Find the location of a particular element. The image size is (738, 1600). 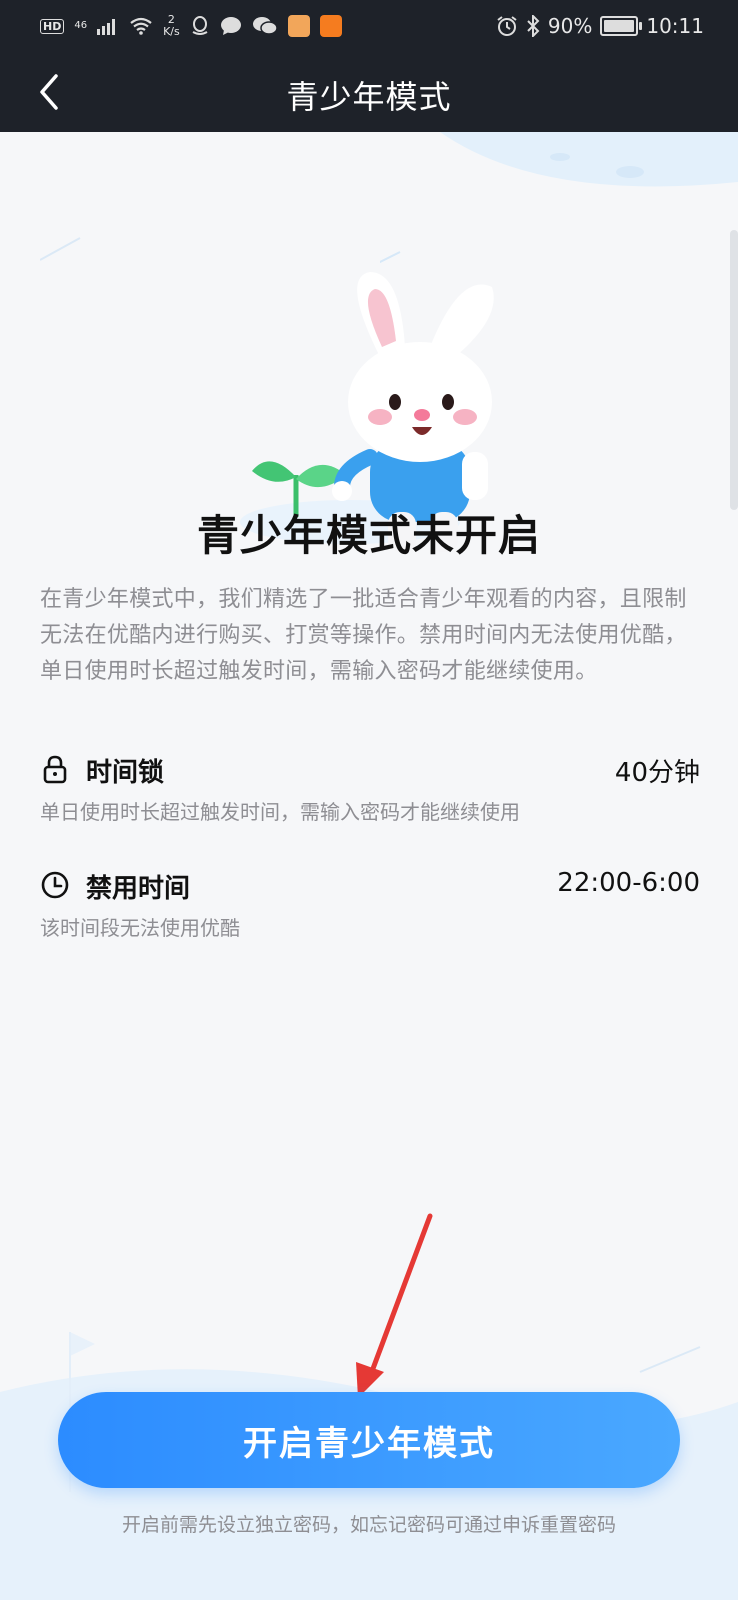

app-notification-icon is located at coordinates (298, 26).